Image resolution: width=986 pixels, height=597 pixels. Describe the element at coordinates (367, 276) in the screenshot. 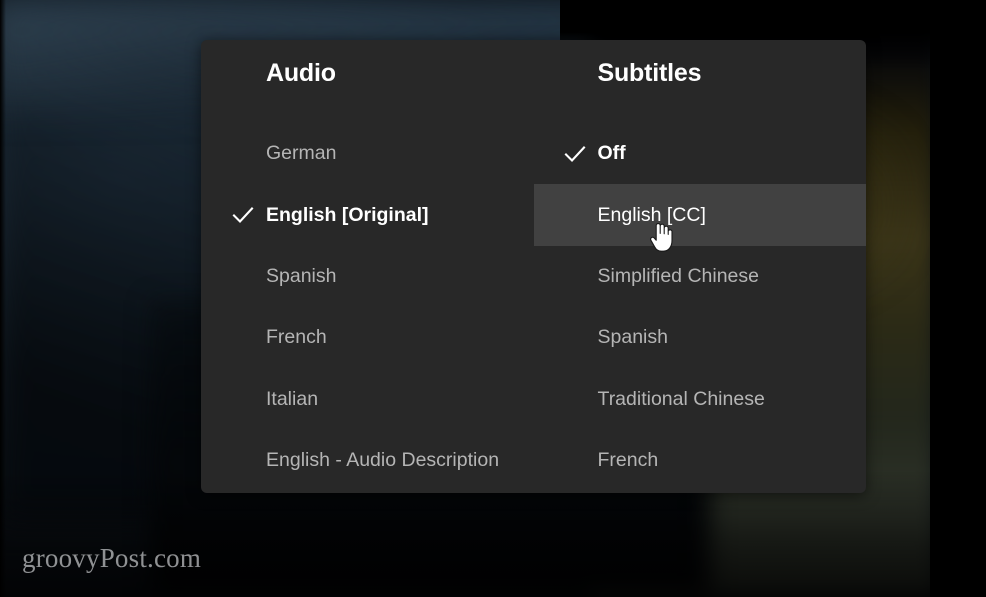

I see `audio-option-spanish: Spanish` at that location.